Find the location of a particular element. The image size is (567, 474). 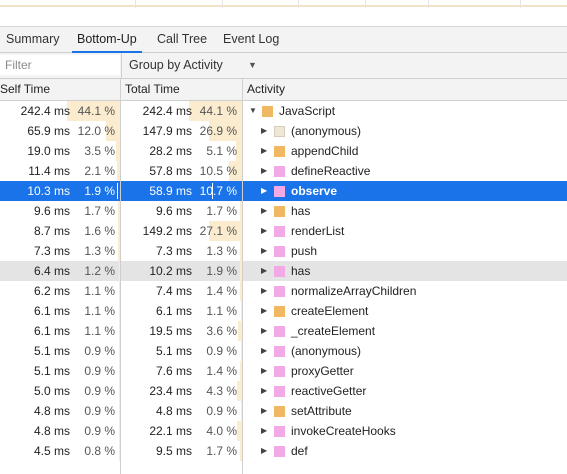

activity-name: appendChild is located at coordinates (325, 151).